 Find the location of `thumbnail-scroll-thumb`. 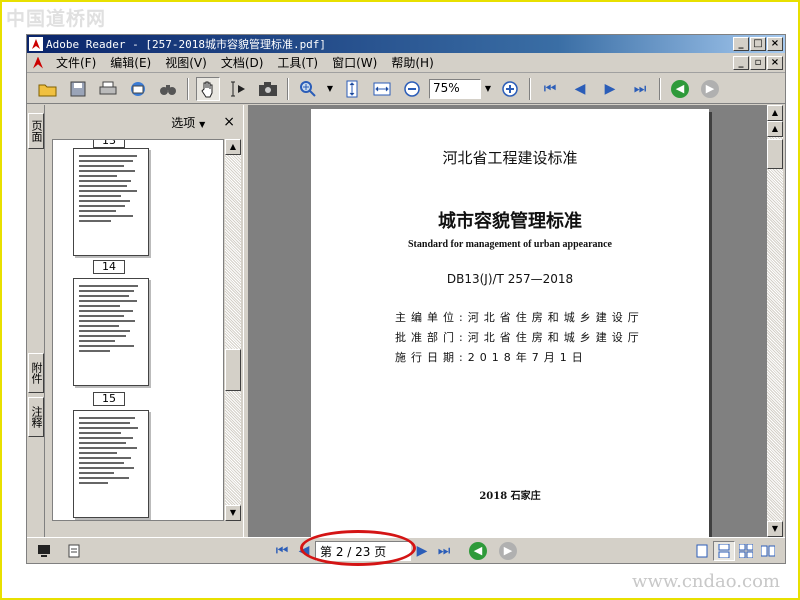

thumbnail-scroll-thumb is located at coordinates (233, 370).